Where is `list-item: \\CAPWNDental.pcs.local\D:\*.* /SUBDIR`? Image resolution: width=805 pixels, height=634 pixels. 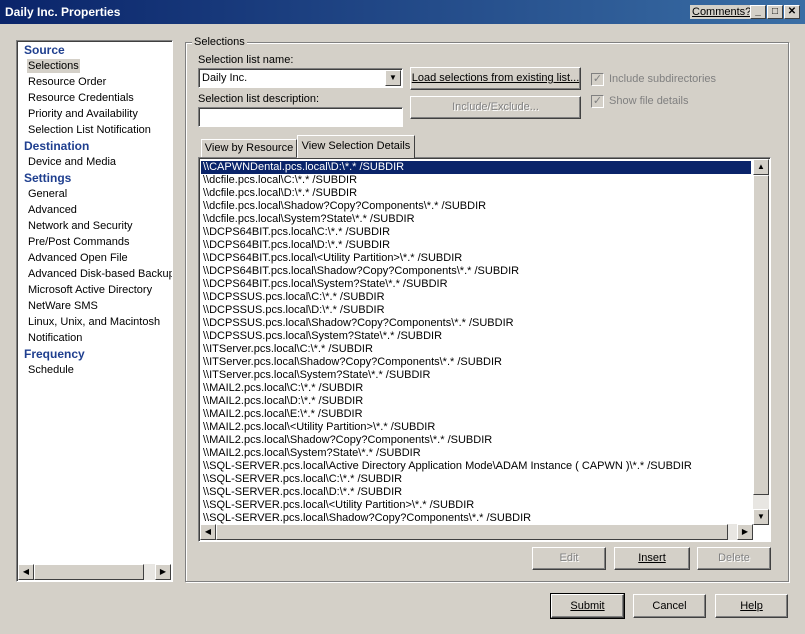 list-item: \\CAPWNDental.pcs.local\D:\*.* /SUBDIR is located at coordinates (476, 167).